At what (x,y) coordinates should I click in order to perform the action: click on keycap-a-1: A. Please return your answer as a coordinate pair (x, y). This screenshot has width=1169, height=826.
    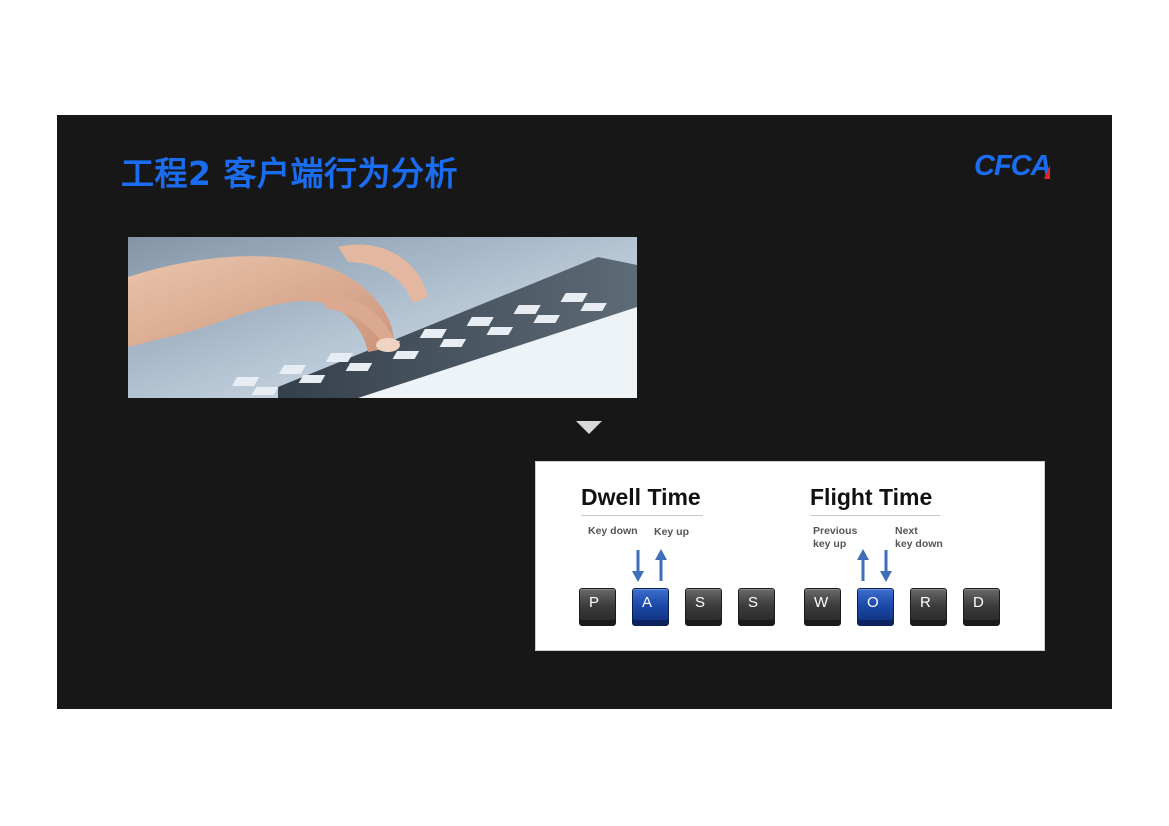
    Looking at the image, I should click on (650, 607).